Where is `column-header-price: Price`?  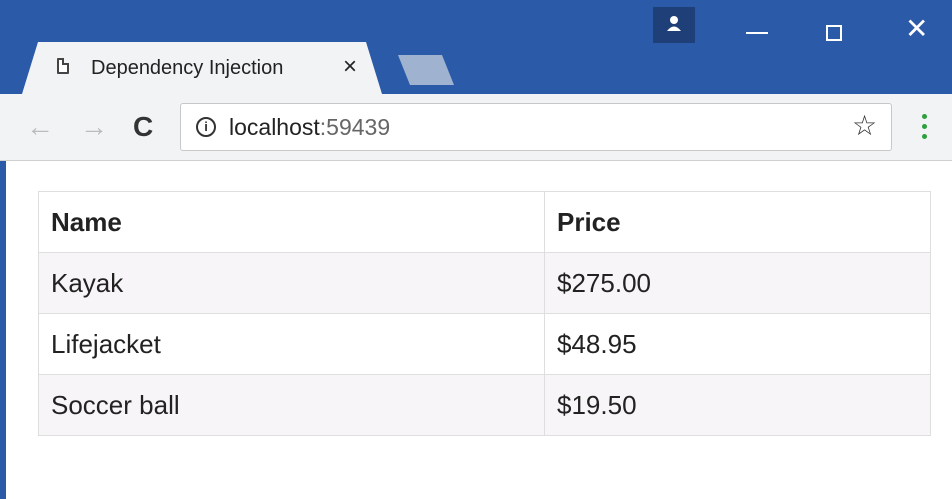 column-header-price: Price is located at coordinates (737, 222).